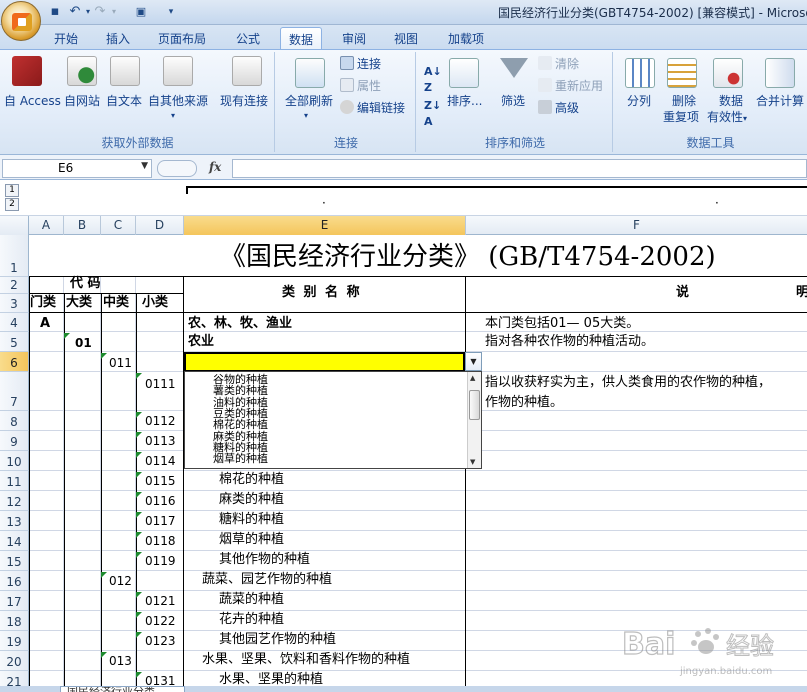  What do you see at coordinates (360, 86) in the screenshot?
I see `properties-button: 属性` at bounding box center [360, 86].